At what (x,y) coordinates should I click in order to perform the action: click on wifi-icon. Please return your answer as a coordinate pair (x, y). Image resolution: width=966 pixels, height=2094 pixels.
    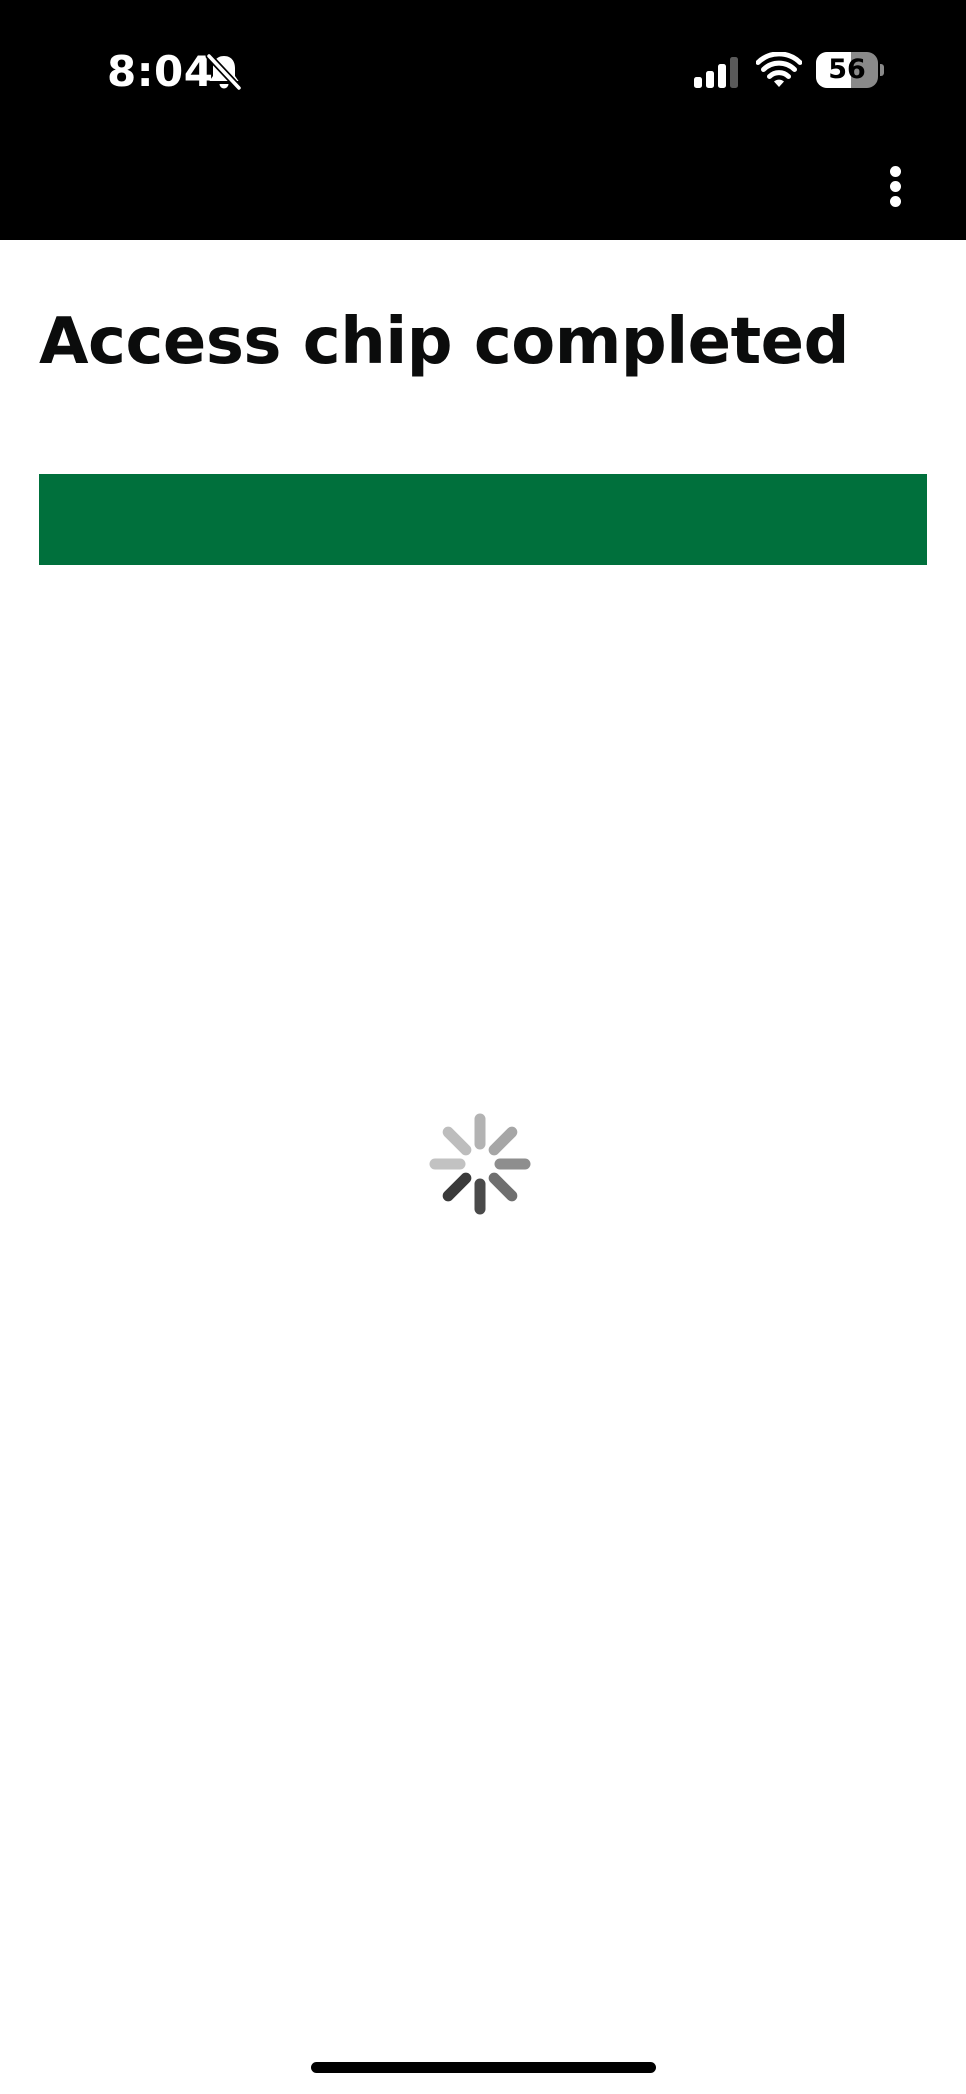
    Looking at the image, I should click on (779, 69).